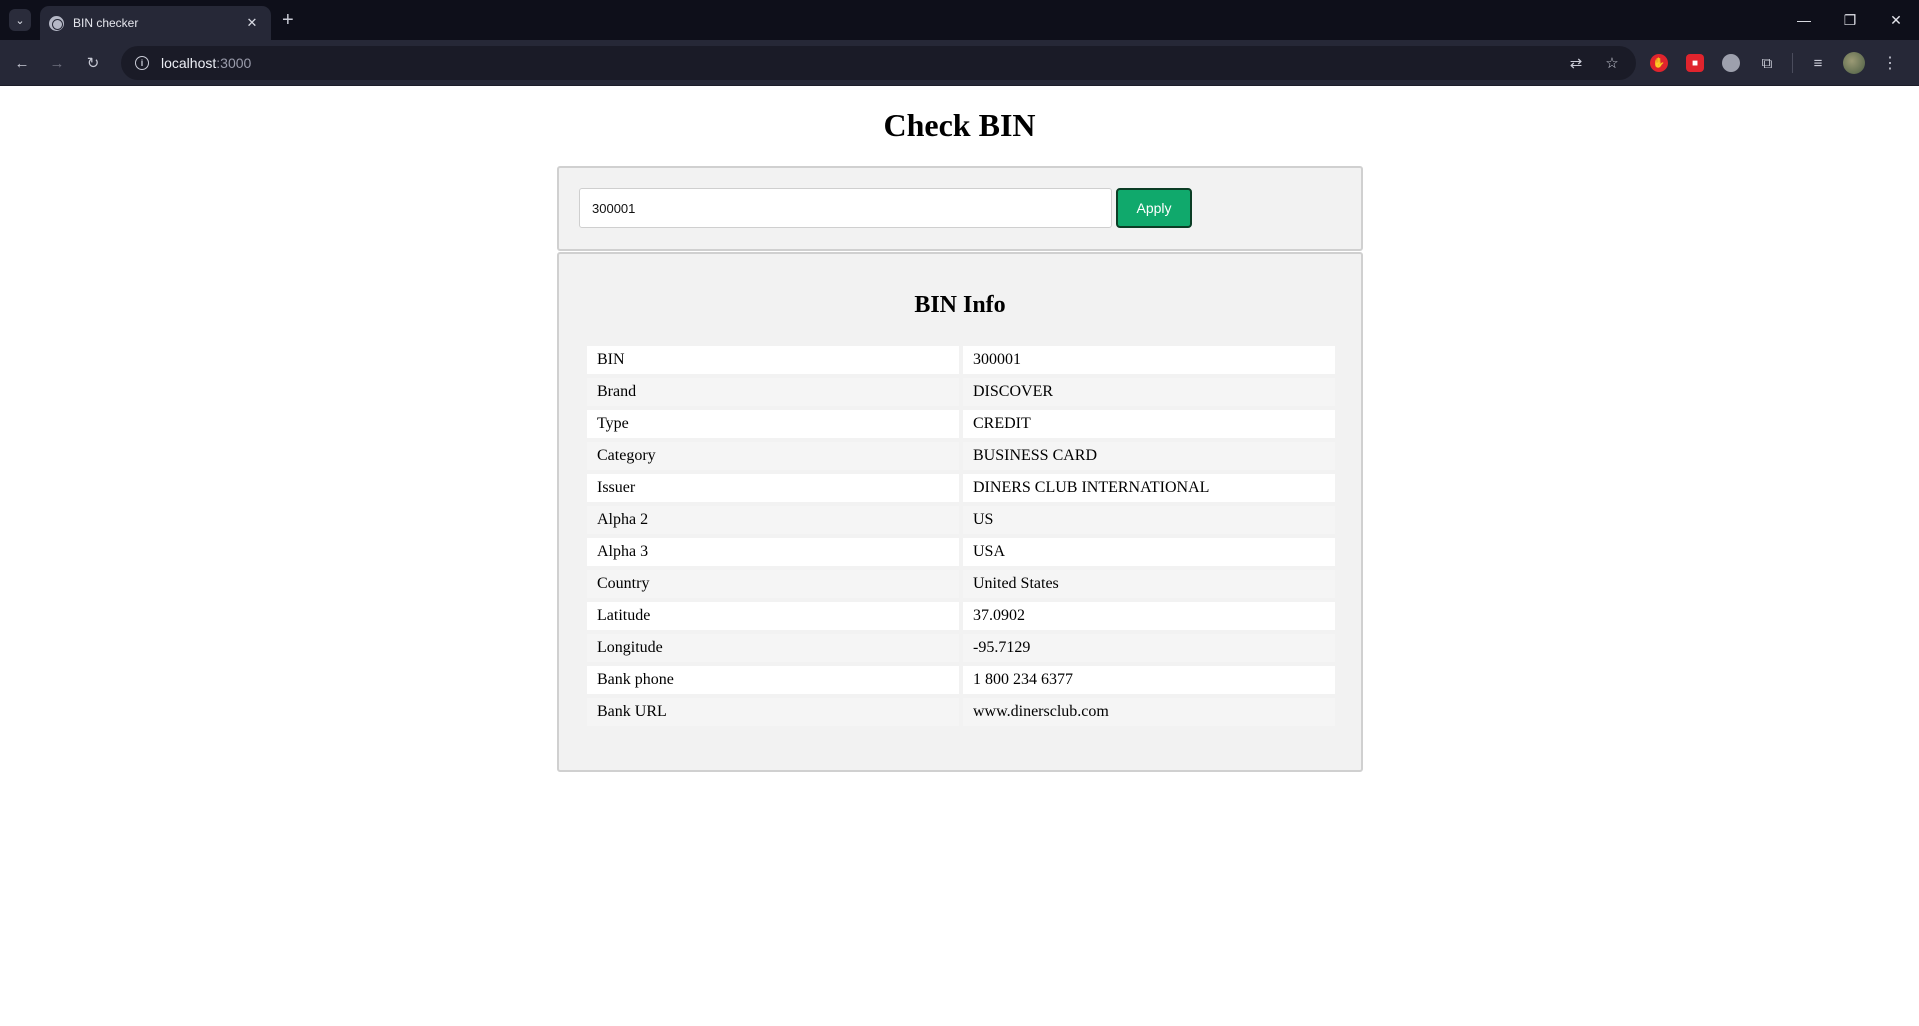 The width and height of the screenshot is (1919, 1026). I want to click on row-label: Category, so click(773, 456).